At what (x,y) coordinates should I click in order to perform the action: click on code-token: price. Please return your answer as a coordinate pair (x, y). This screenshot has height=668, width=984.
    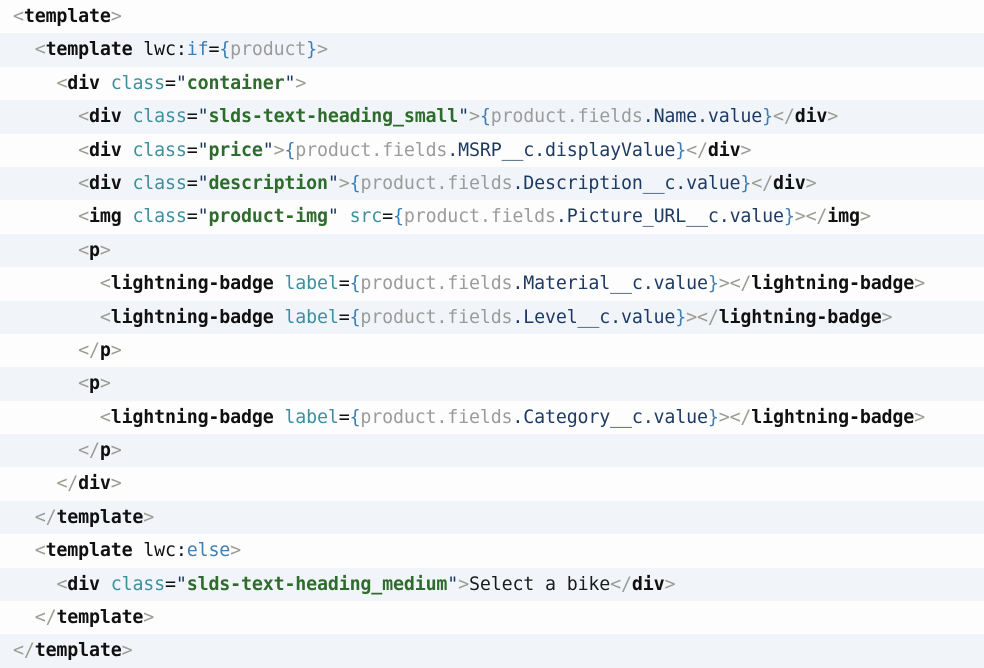
    Looking at the image, I should click on (235, 150).